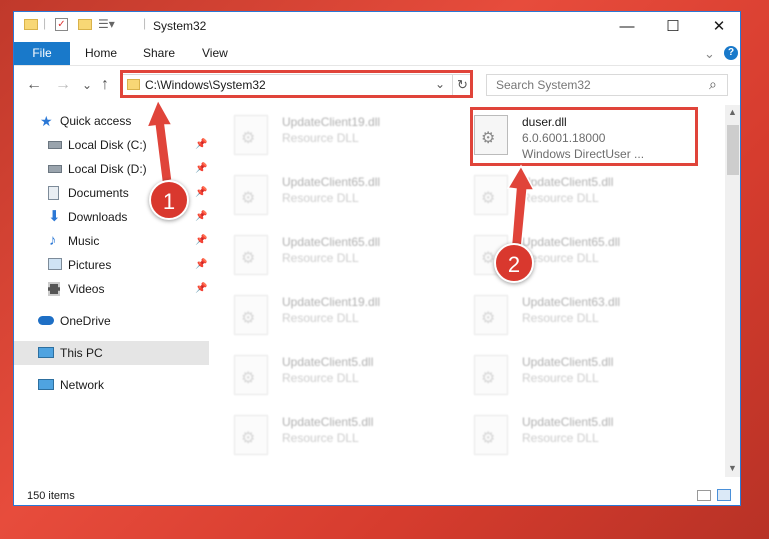 The image size is (769, 539). I want to click on step-2-badge: 2, so click(514, 263).